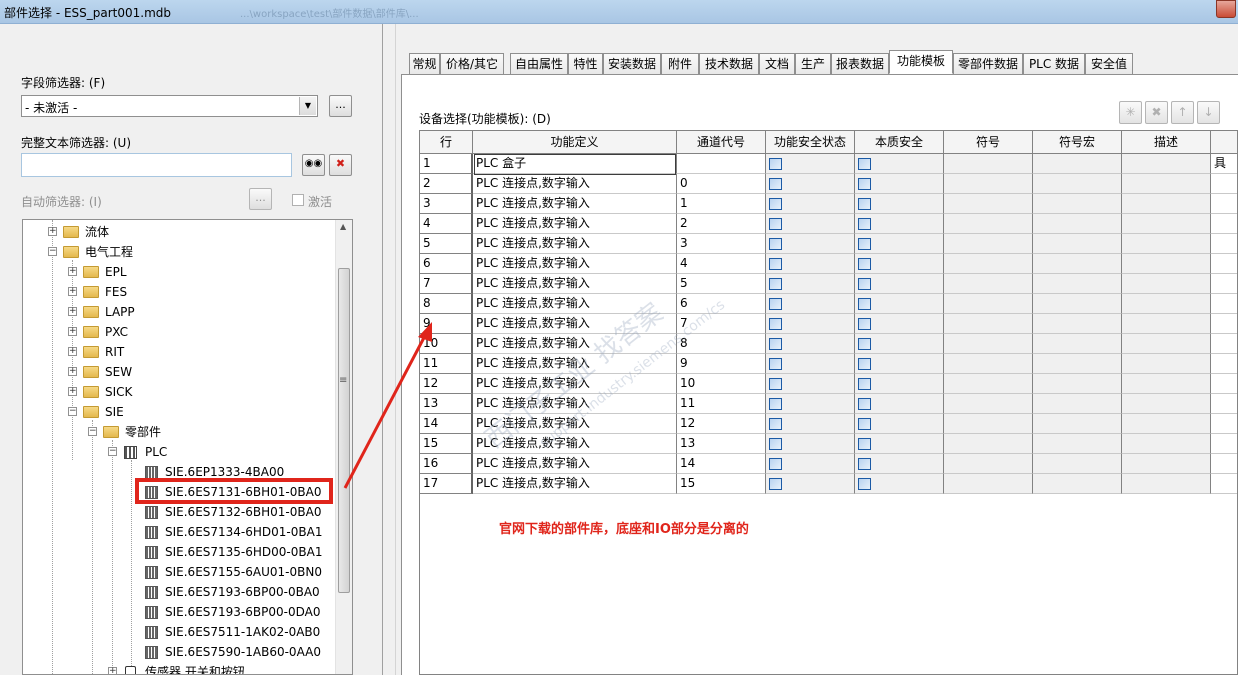 The height and width of the screenshot is (675, 1238). What do you see at coordinates (1224, 142) in the screenshot?
I see `grid-header-cell` at bounding box center [1224, 142].